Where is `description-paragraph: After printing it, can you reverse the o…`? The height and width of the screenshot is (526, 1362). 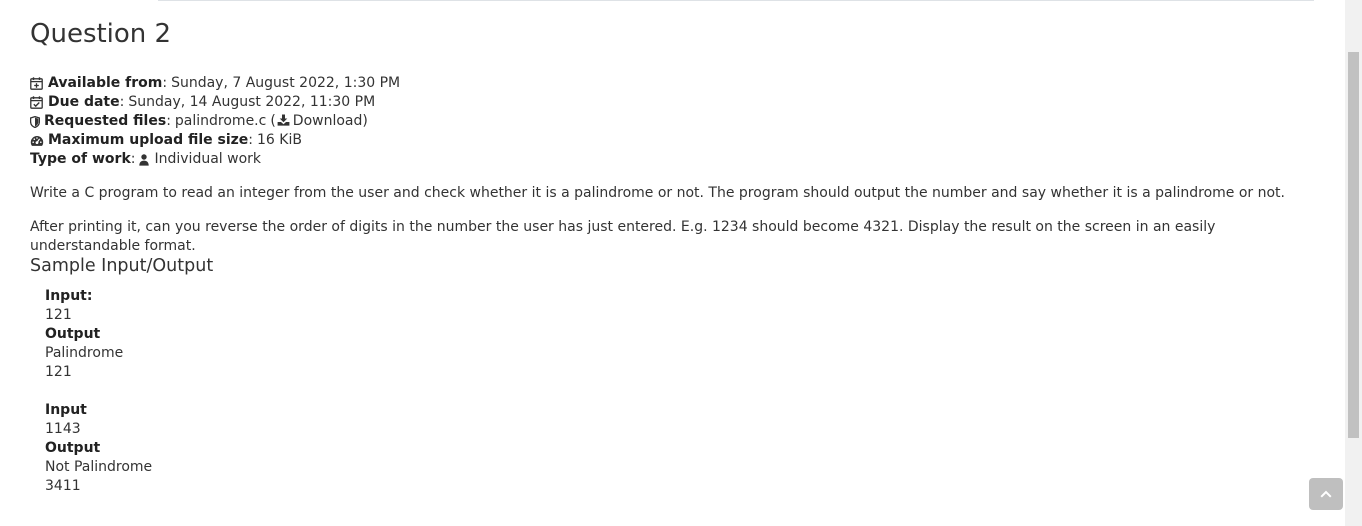 description-paragraph: After printing it, can you reverse the o… is located at coordinates (623, 236).